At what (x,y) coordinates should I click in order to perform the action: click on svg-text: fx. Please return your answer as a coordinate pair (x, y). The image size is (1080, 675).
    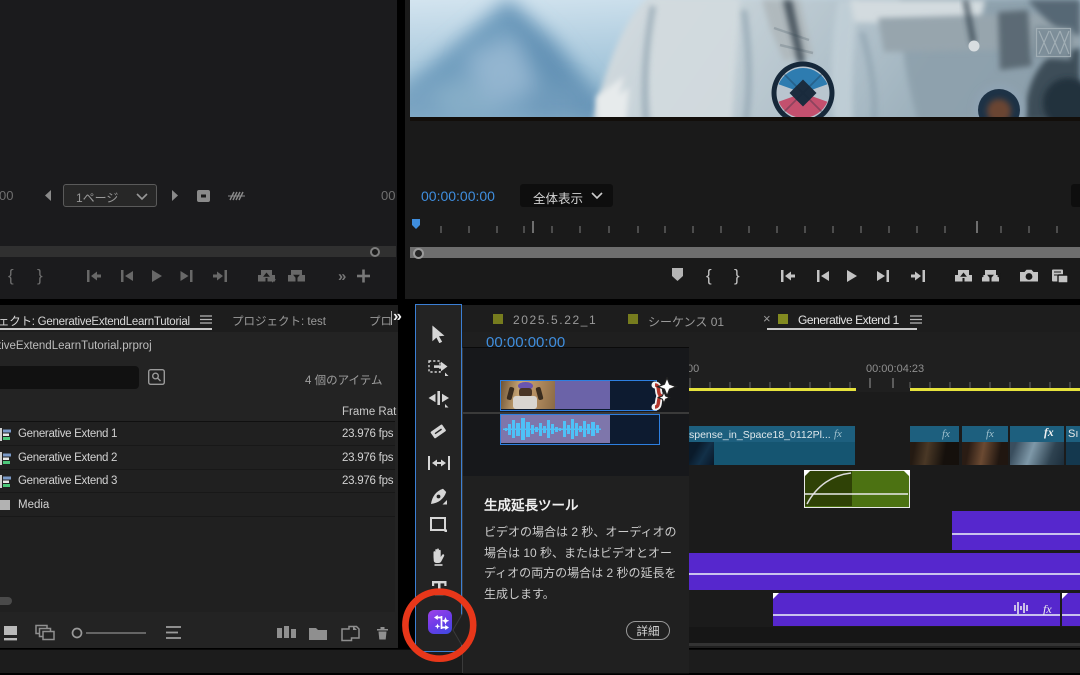
    Looking at the image, I should click on (1047, 608).